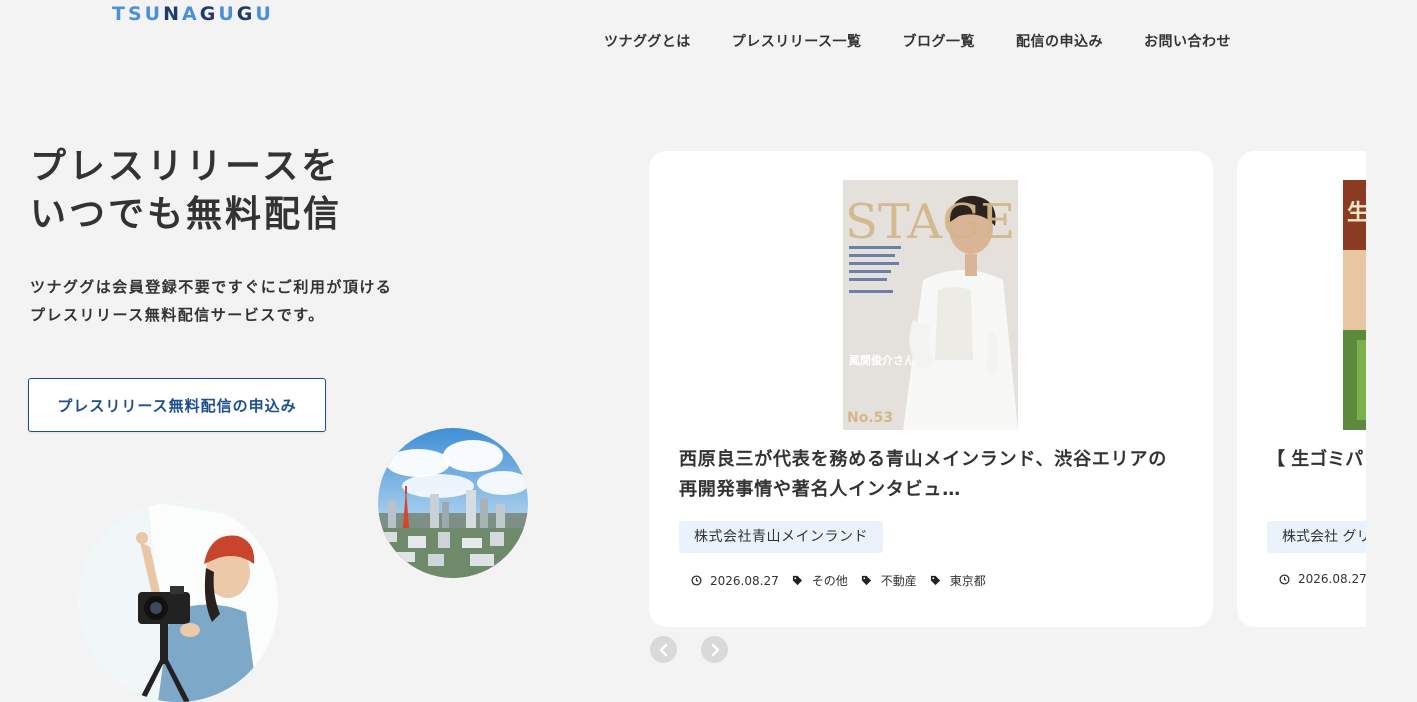 This screenshot has height=702, width=1417. What do you see at coordinates (1187, 42) in the screenshot?
I see `nav-item-contact: お問い合わせ` at bounding box center [1187, 42].